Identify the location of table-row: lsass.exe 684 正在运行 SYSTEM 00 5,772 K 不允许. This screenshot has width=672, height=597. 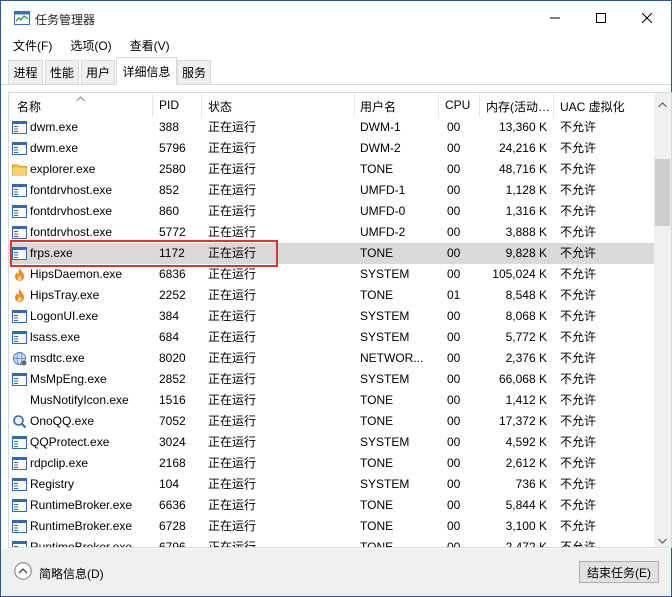
(331, 337).